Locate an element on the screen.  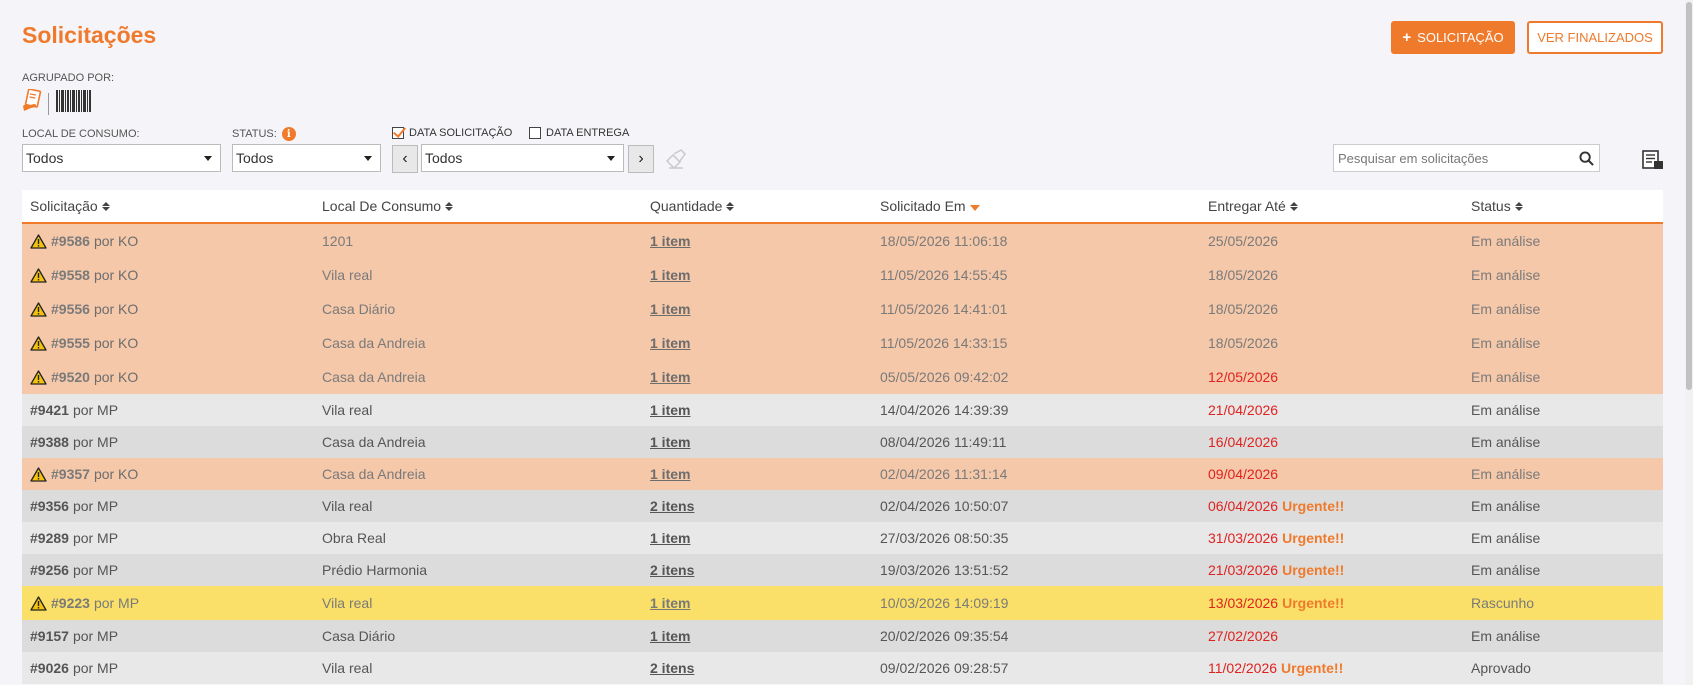
new-request-label: SOLICITAÇÃO is located at coordinates (1460, 37).